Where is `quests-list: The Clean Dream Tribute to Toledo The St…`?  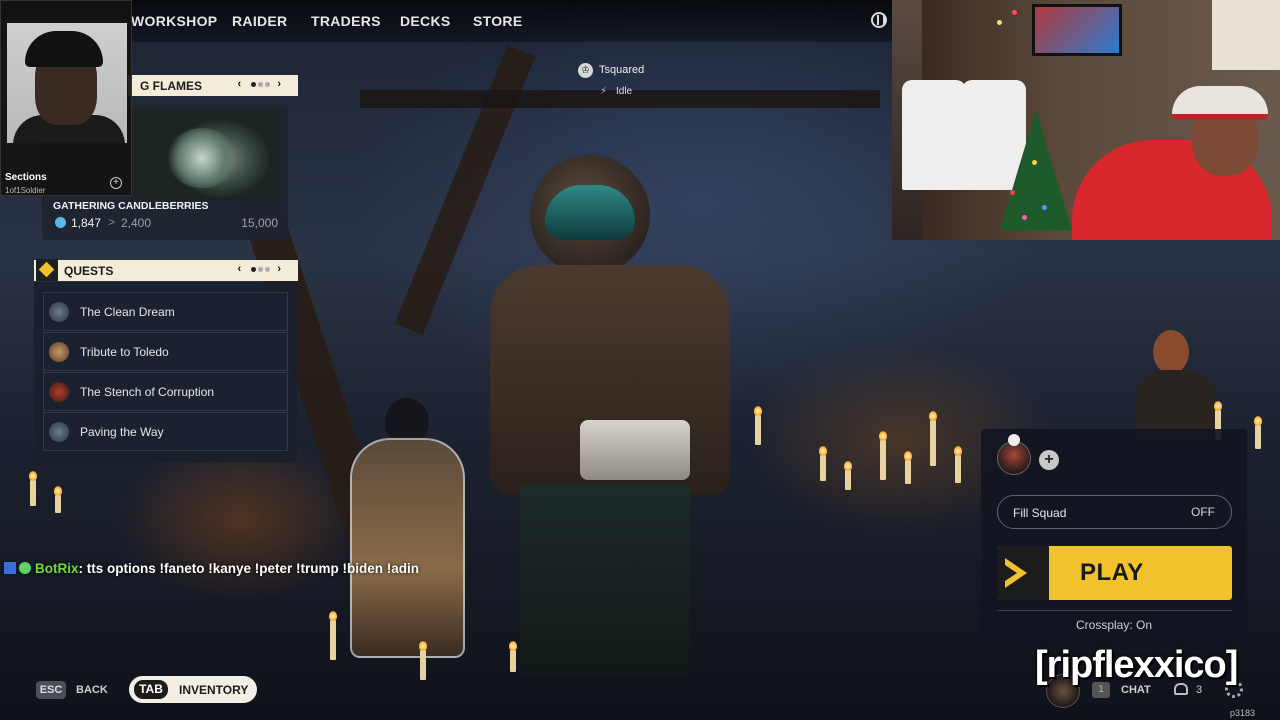 quests-list: The Clean Dream Tribute to Toledo The St… is located at coordinates (165, 372).